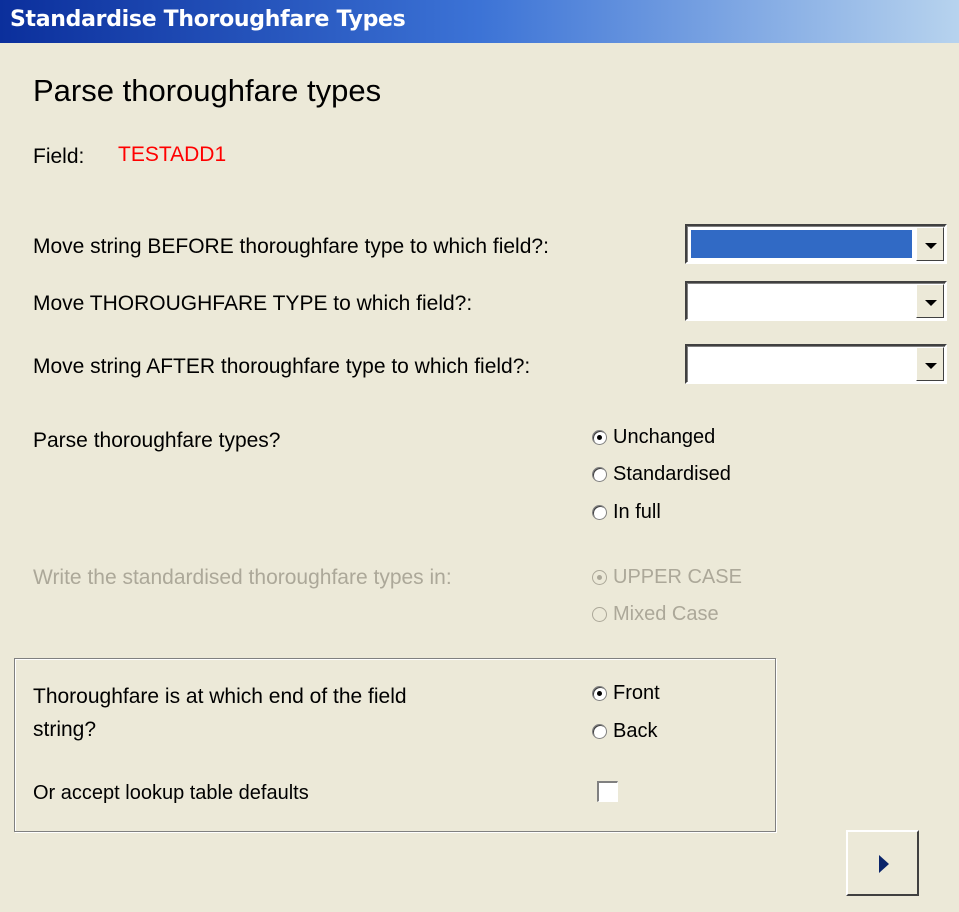 This screenshot has height=912, width=959. What do you see at coordinates (801, 244) in the screenshot?
I see `before-field-value` at bounding box center [801, 244].